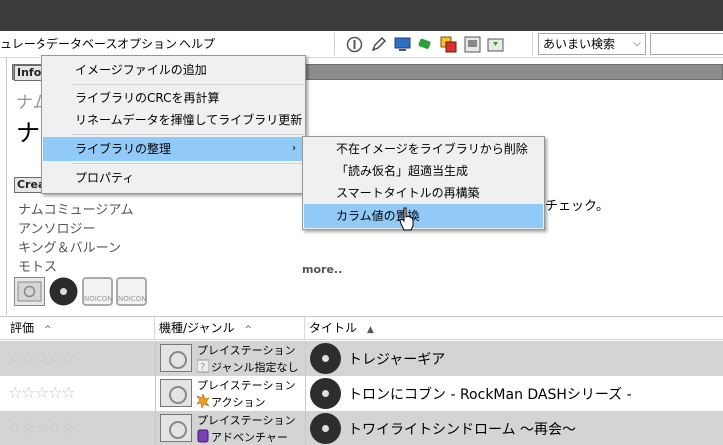 The image size is (723, 445). What do you see at coordinates (354, 44) in the screenshot?
I see `info-circle-icon` at bounding box center [354, 44].